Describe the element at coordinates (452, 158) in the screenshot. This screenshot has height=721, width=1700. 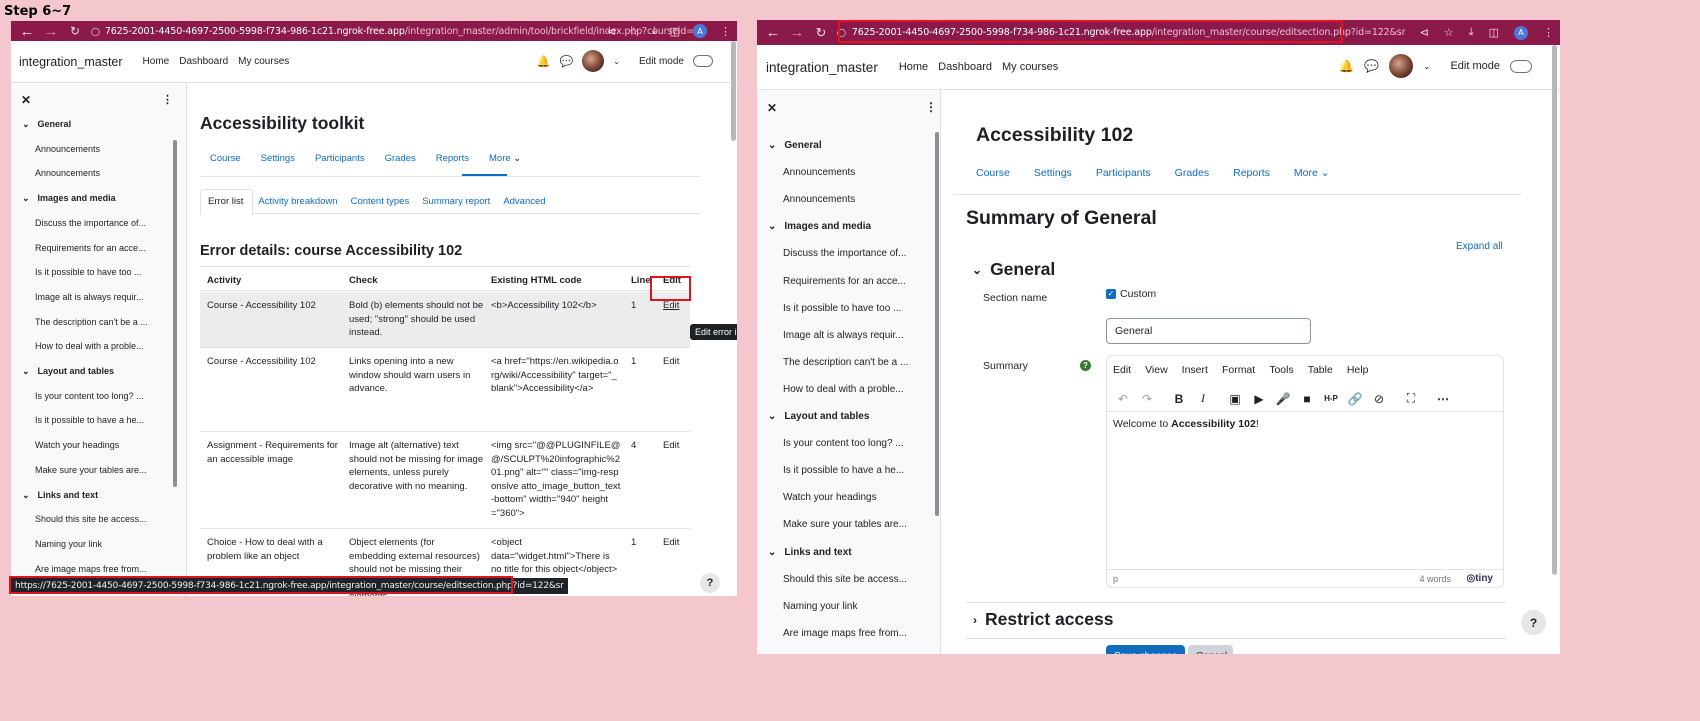
I see `tab-reports: Reports` at that location.